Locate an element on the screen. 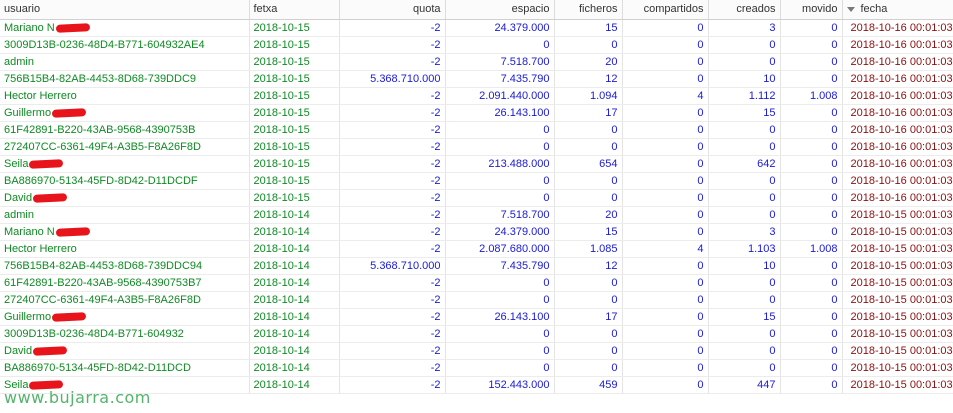  cell-ficheros: 1.094 is located at coordinates (588, 96).